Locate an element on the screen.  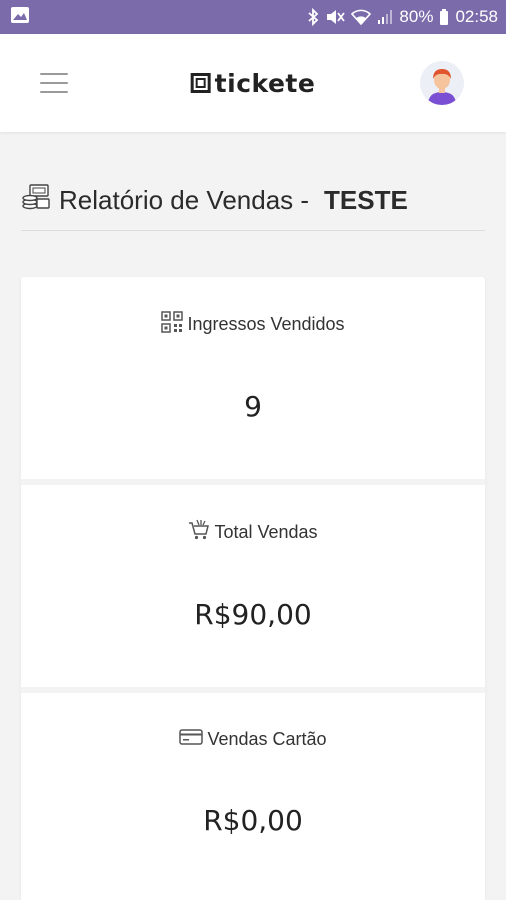
stat-label: Vendas Cartão is located at coordinates (267, 739).